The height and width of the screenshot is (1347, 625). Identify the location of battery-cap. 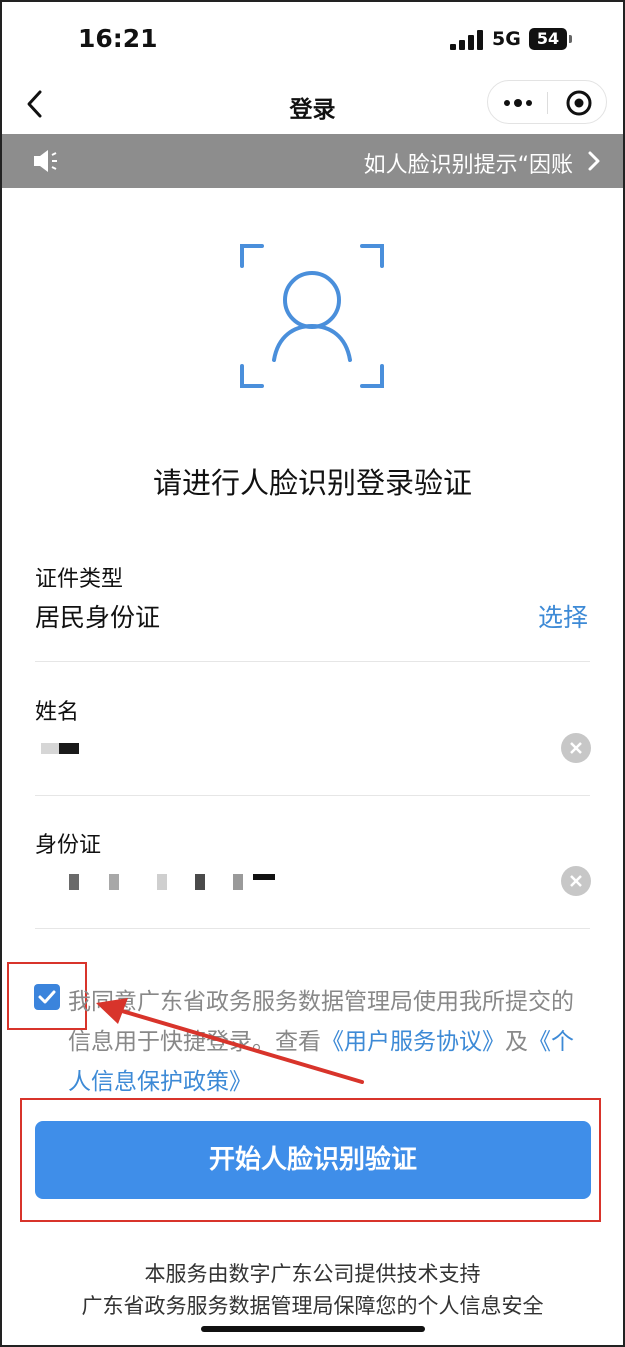
(570, 39).